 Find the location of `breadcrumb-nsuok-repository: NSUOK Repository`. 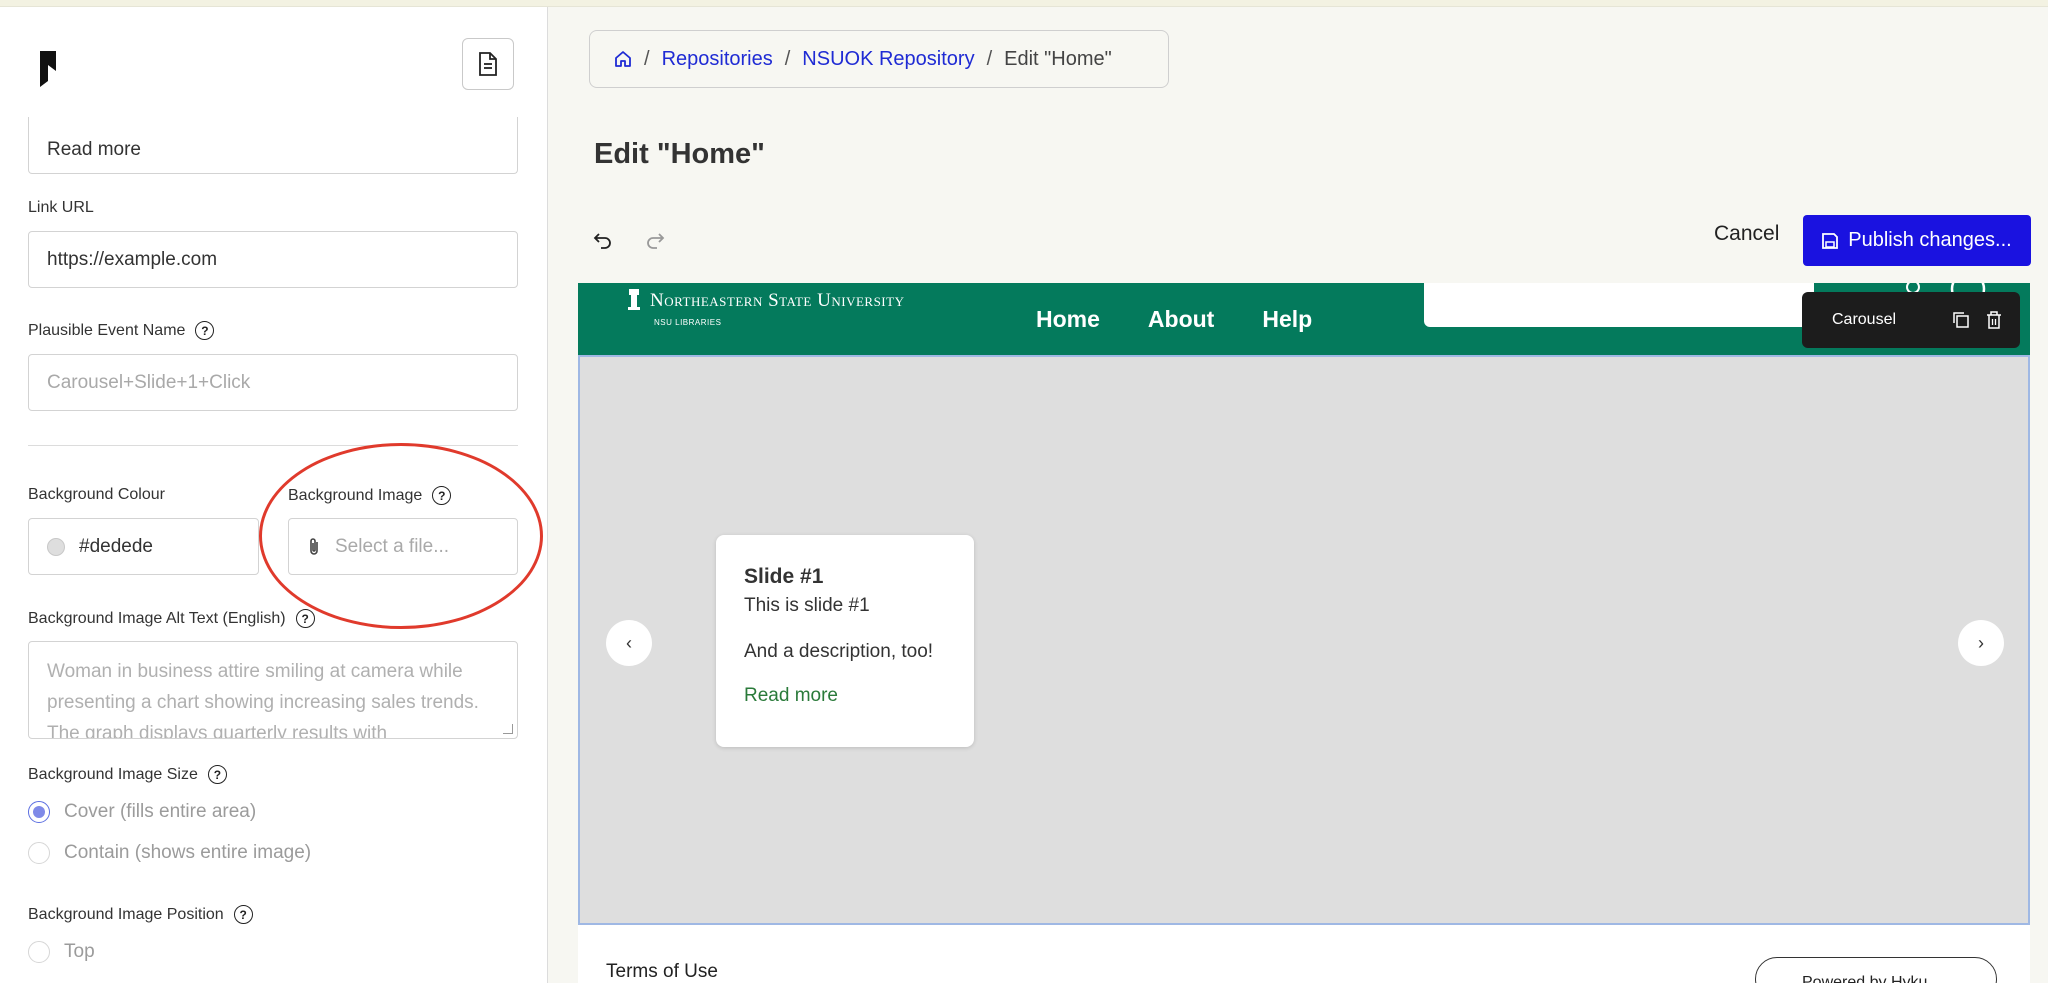

breadcrumb-nsuok-repository: NSUOK Repository is located at coordinates (888, 59).